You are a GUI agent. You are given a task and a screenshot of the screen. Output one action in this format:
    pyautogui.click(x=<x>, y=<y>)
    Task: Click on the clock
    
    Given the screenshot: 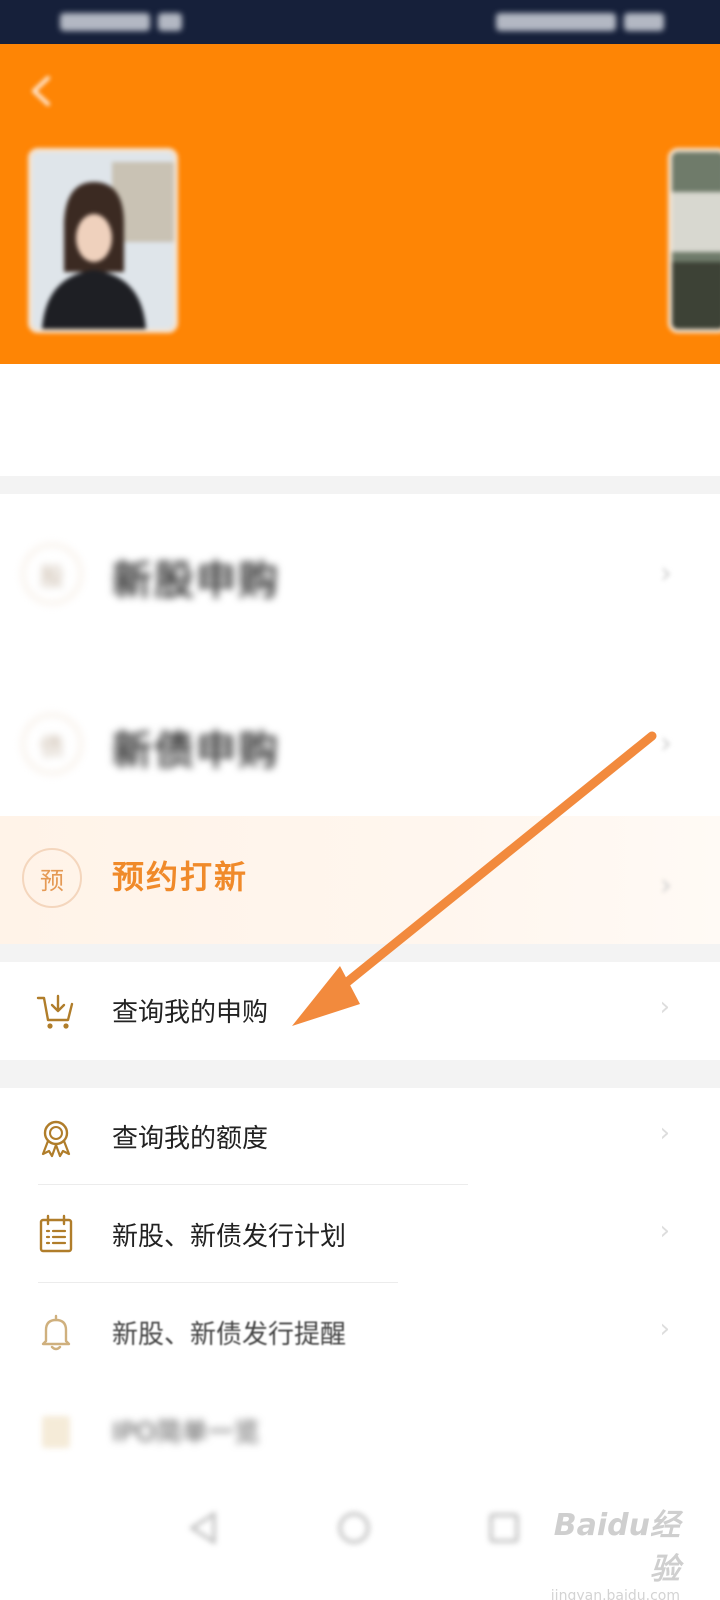 What is the action you would take?
    pyautogui.click(x=644, y=22)
    